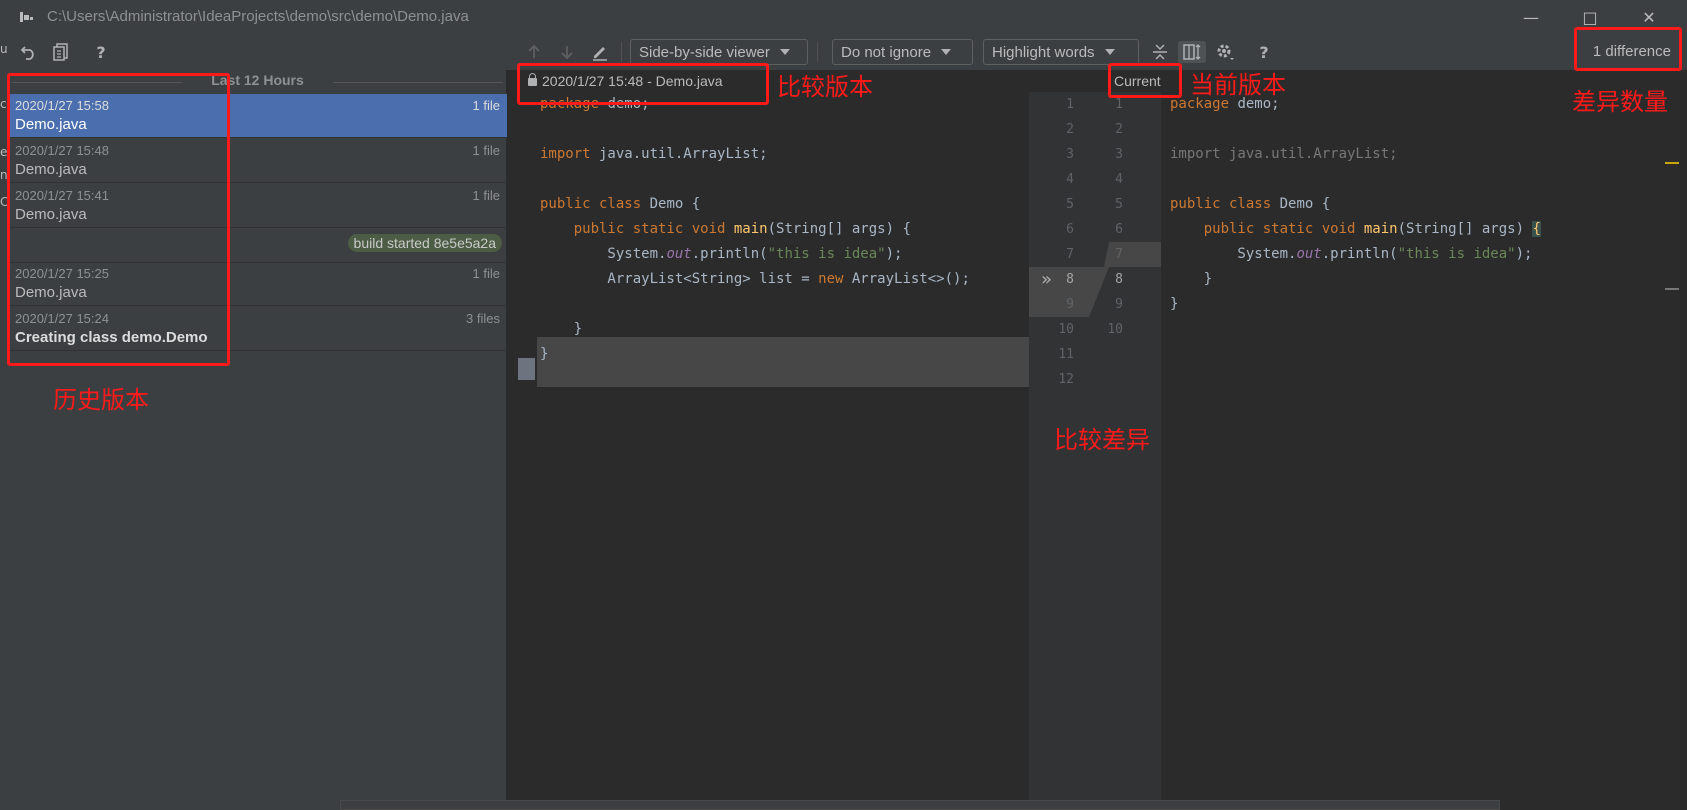 The height and width of the screenshot is (810, 1687). I want to click on create-patch-button, so click(61, 52).